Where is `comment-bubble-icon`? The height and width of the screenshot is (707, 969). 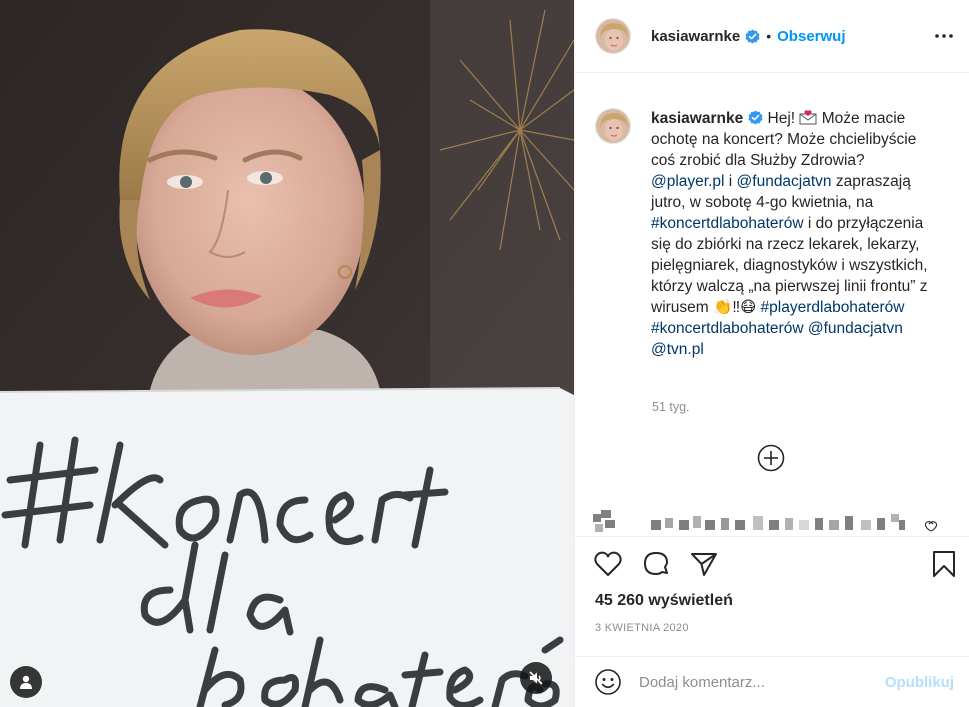 comment-bubble-icon is located at coordinates (656, 563).